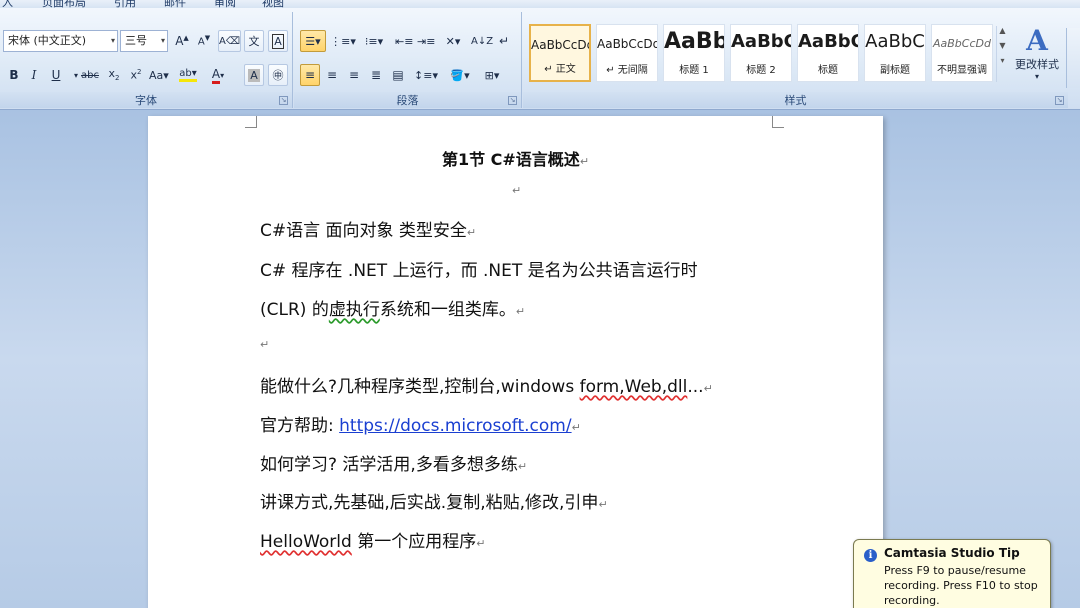 Image resolution: width=1080 pixels, height=608 pixels. What do you see at coordinates (354, 310) in the screenshot?
I see `grammar-flag-text: 虚执行` at bounding box center [354, 310].